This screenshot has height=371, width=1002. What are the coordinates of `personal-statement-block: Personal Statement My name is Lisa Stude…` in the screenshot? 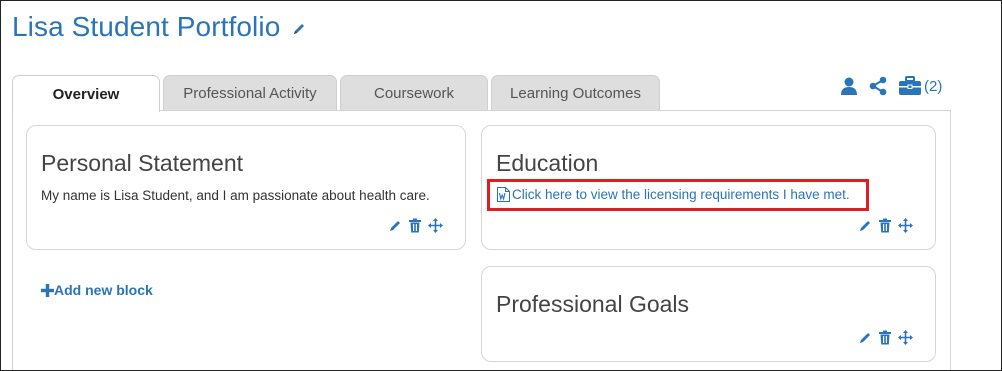 It's located at (246, 187).